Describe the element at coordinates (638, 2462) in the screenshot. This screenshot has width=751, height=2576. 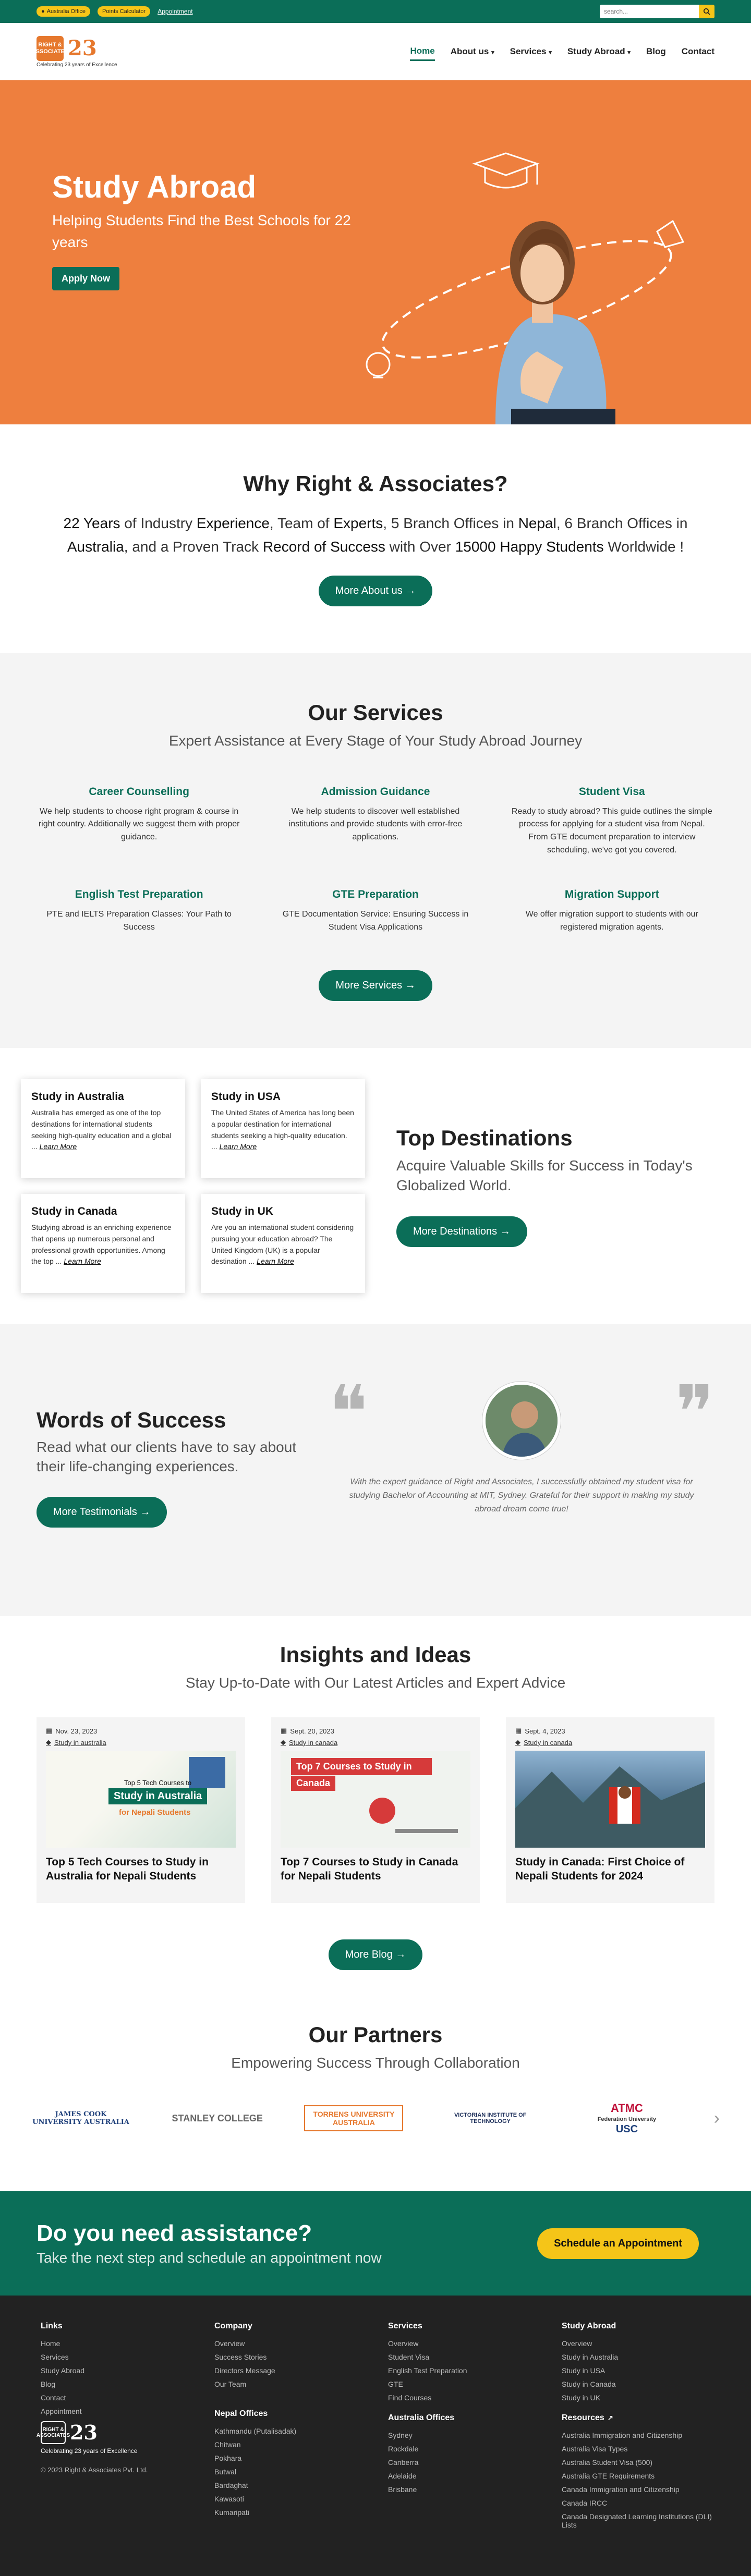
I see `footer-link: Australia Student Visa (500)` at that location.